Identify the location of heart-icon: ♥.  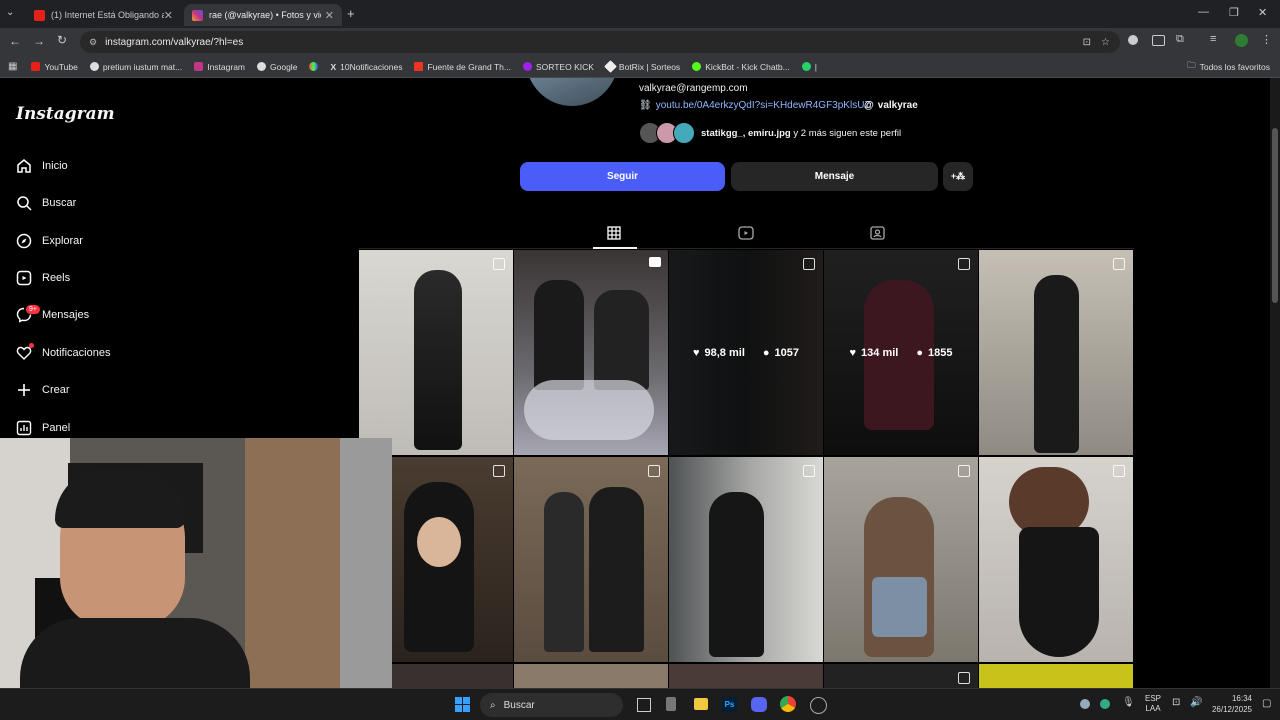
(853, 352).